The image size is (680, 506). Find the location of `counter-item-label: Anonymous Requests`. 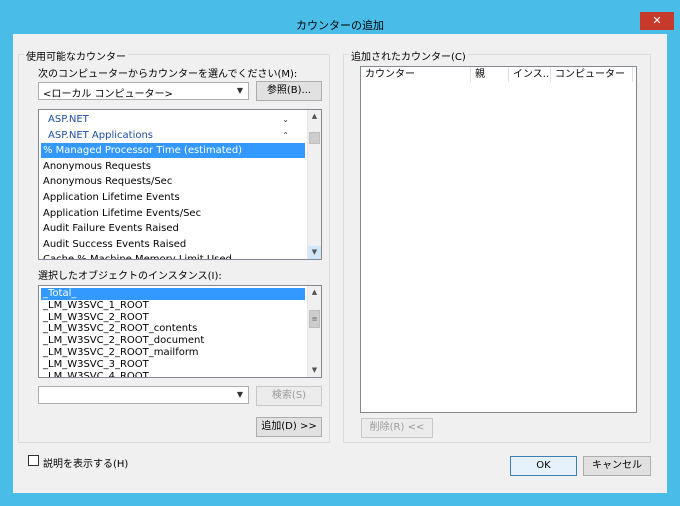

counter-item-label: Anonymous Requests is located at coordinates (97, 166).